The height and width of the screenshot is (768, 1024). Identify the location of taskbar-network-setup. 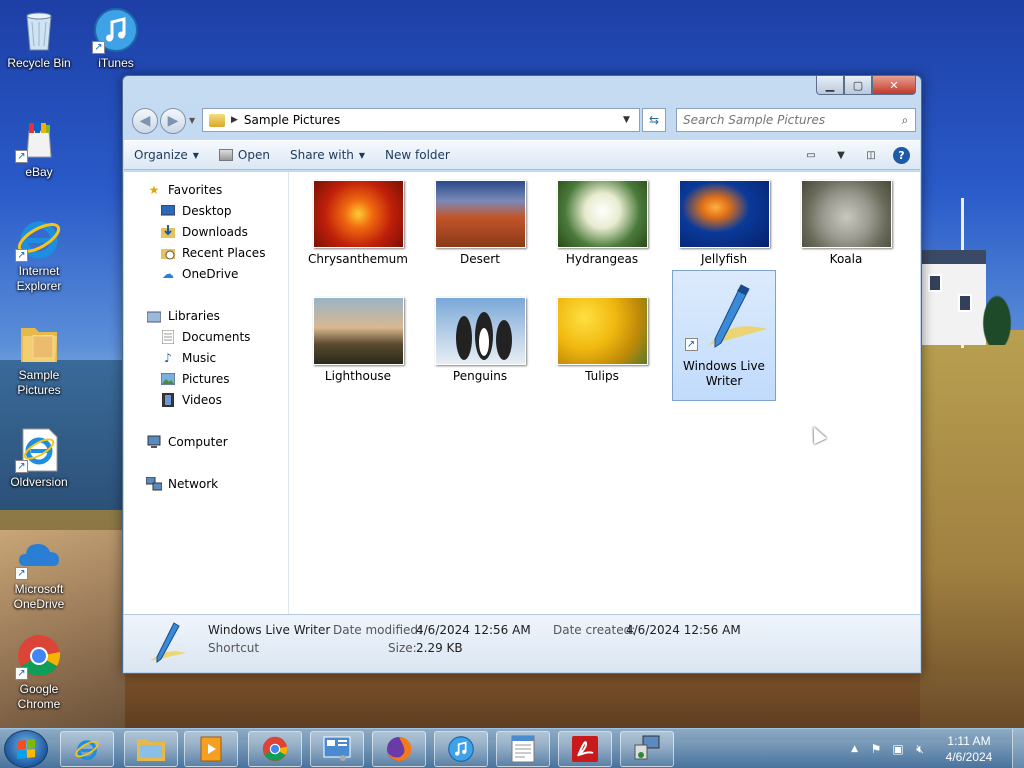
(647, 749).